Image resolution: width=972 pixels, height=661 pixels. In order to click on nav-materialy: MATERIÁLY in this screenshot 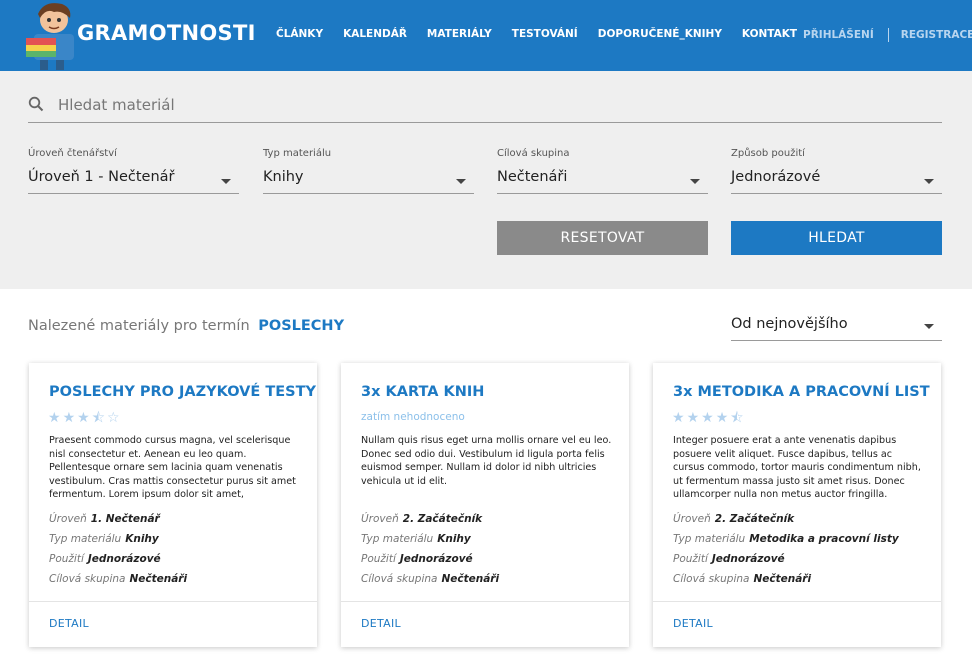, I will do `click(459, 34)`.